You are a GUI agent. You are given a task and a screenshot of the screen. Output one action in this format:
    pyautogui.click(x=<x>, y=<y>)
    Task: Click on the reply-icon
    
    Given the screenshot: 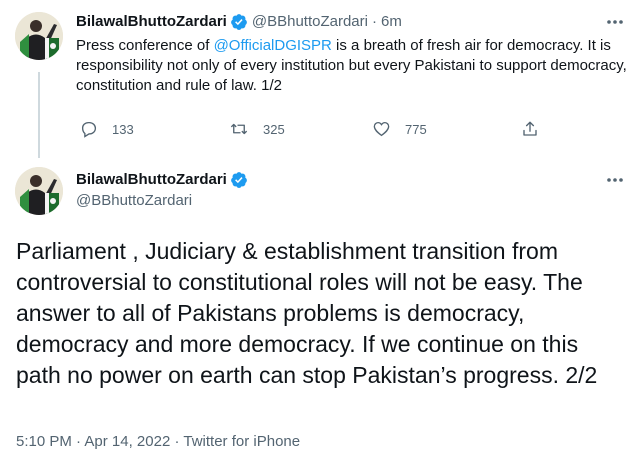 What is the action you would take?
    pyautogui.click(x=89, y=129)
    